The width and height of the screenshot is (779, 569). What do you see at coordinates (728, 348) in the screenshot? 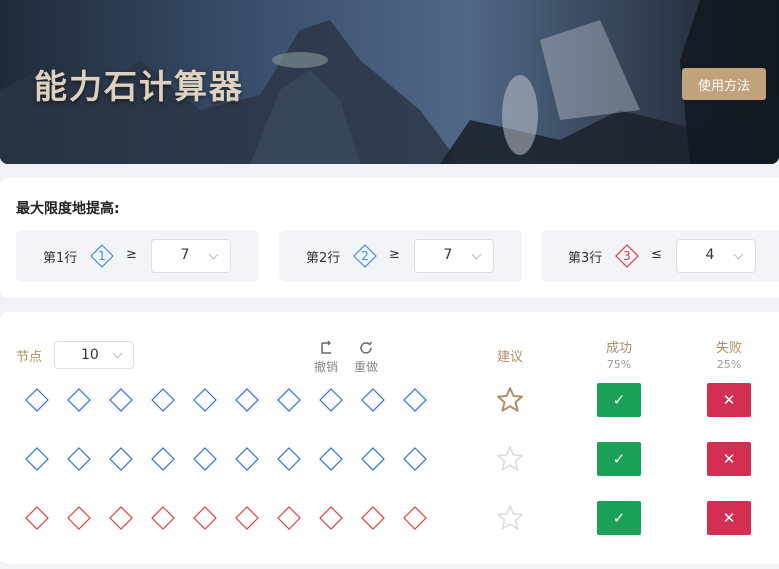
I see `fail-header: 失败` at bounding box center [728, 348].